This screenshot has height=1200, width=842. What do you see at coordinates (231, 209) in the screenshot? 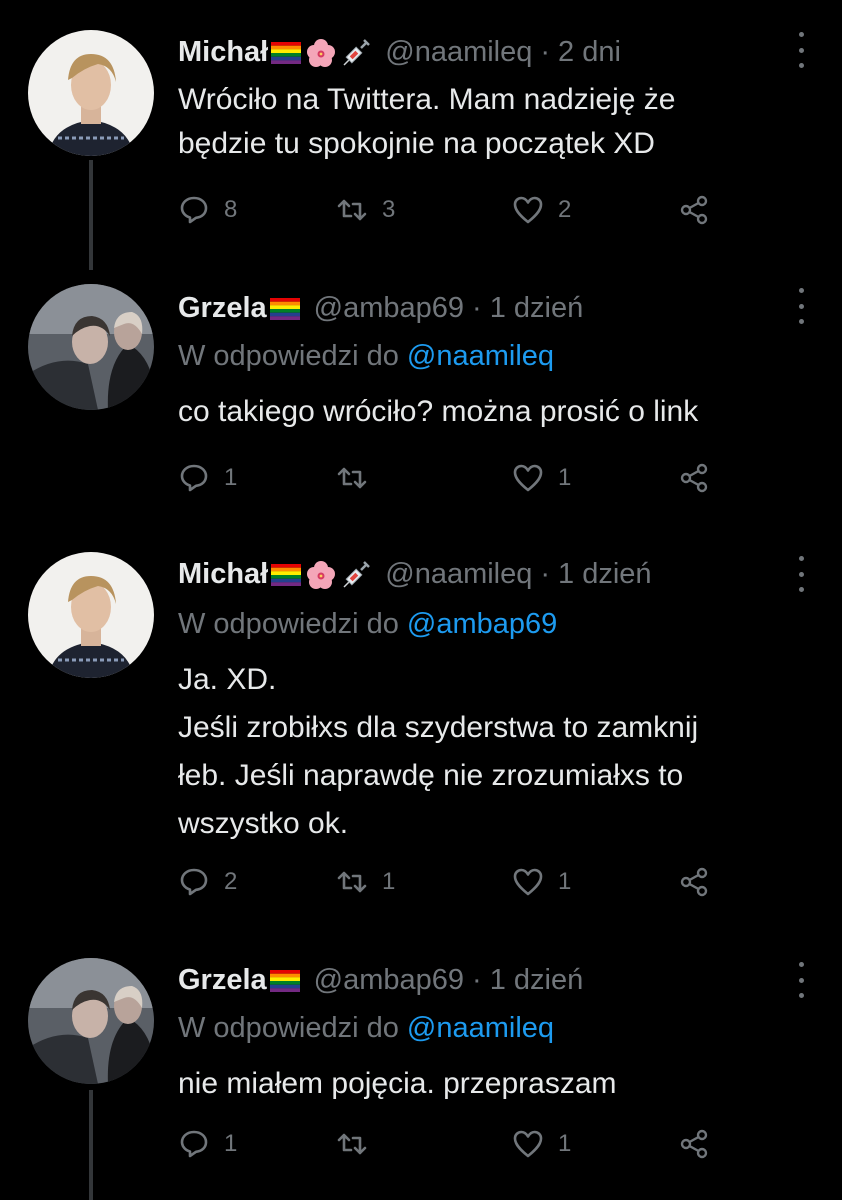
I see `reply-count: 8` at bounding box center [231, 209].